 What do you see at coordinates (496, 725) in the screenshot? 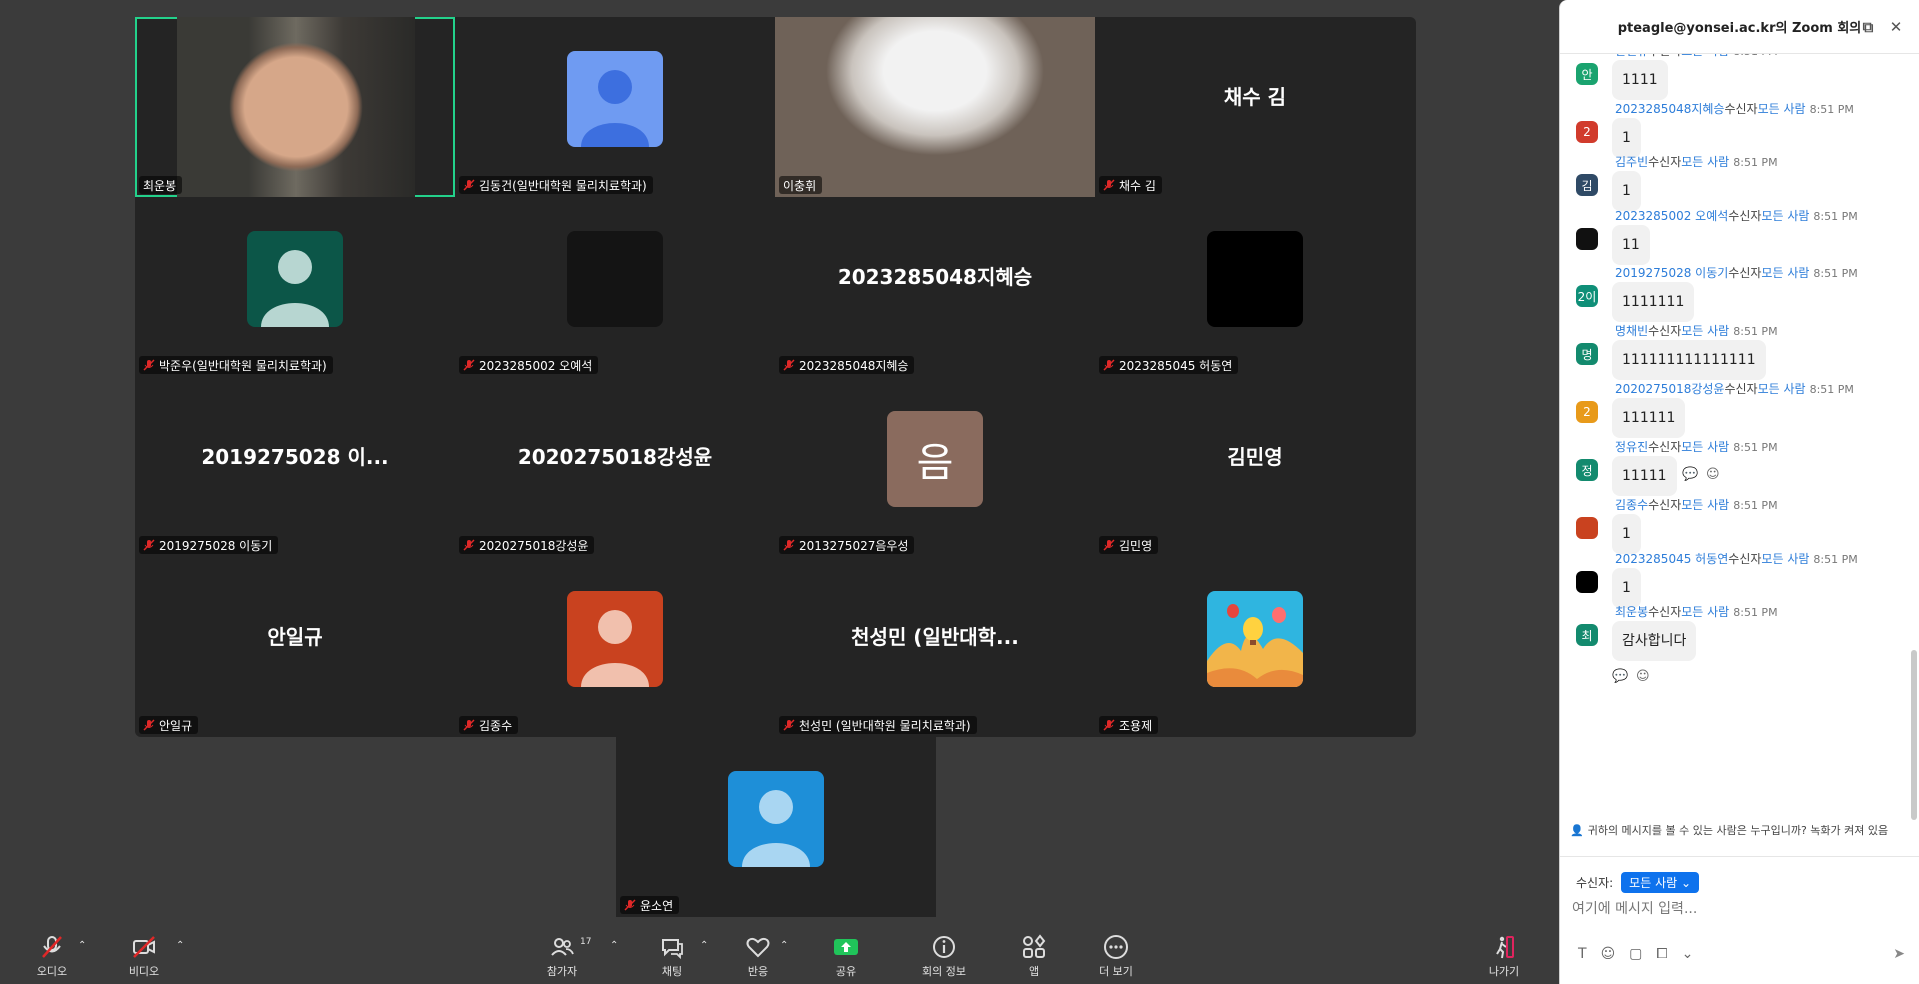
I see `participant-name: 김종수` at bounding box center [496, 725].